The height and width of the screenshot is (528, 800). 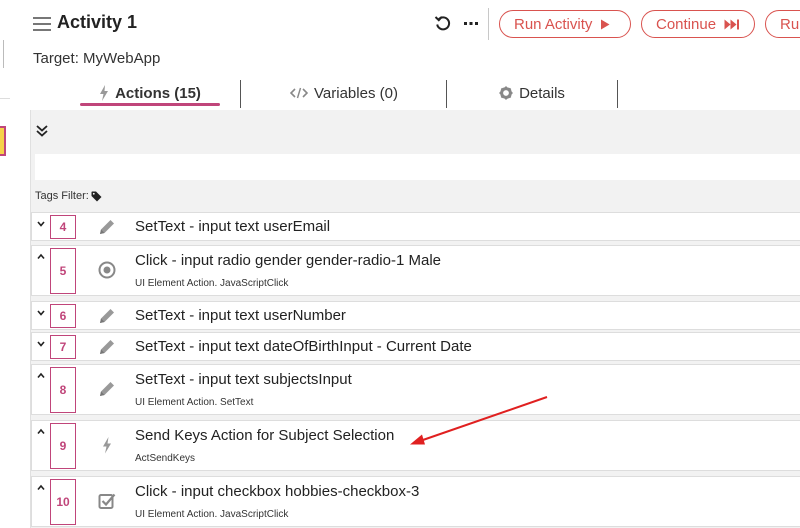 I want to click on tab-actions-label: Actions (15), so click(x=158, y=93).